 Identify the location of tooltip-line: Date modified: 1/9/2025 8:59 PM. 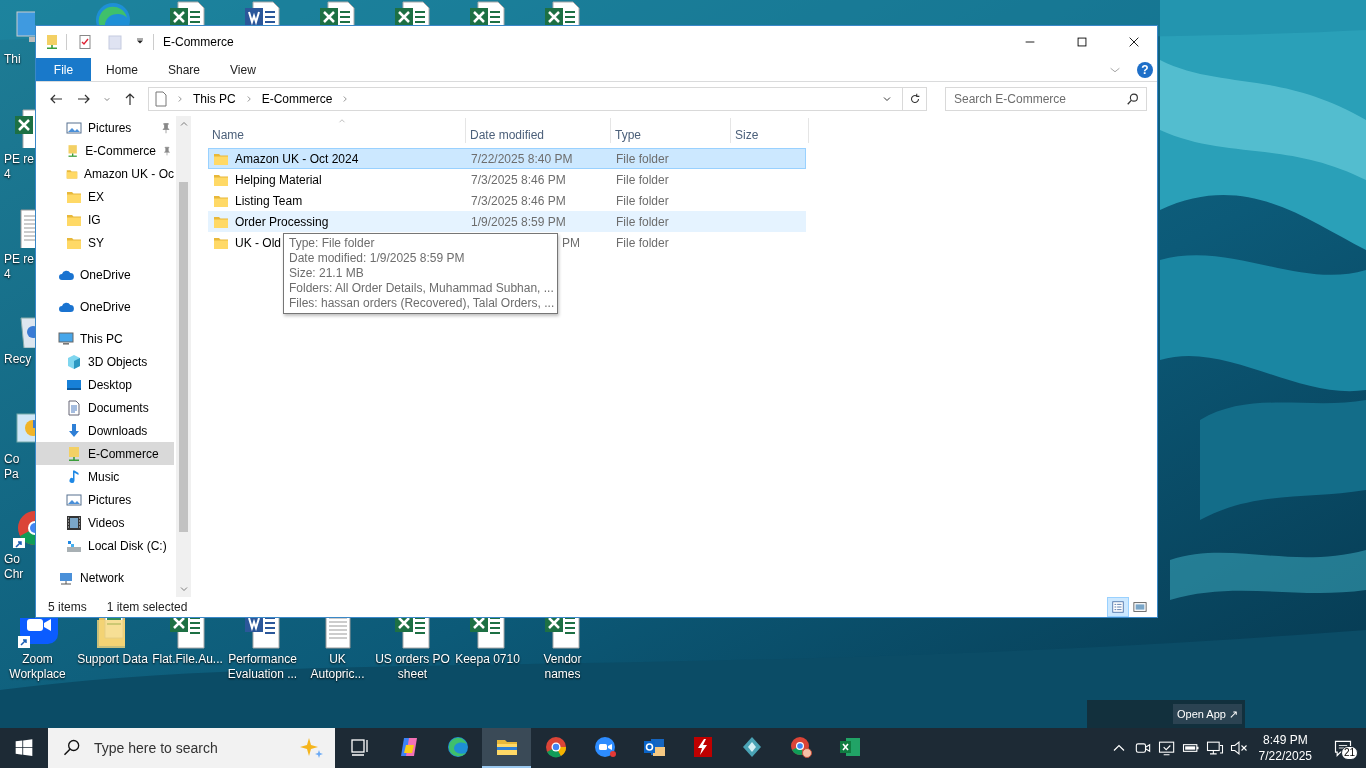
(377, 258).